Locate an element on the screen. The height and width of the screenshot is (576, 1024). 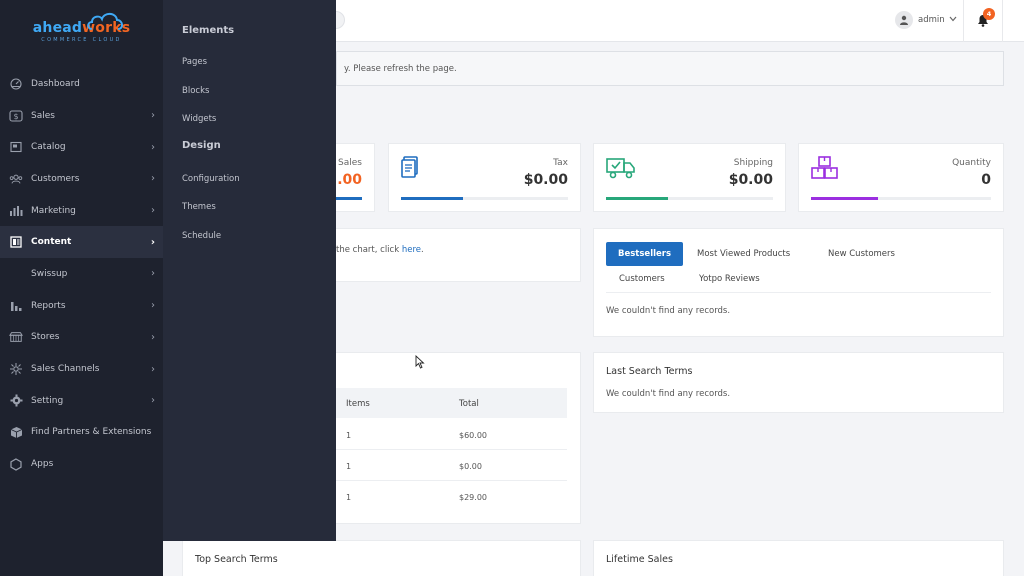
submenu-item-themes: Themes is located at coordinates (259, 207).